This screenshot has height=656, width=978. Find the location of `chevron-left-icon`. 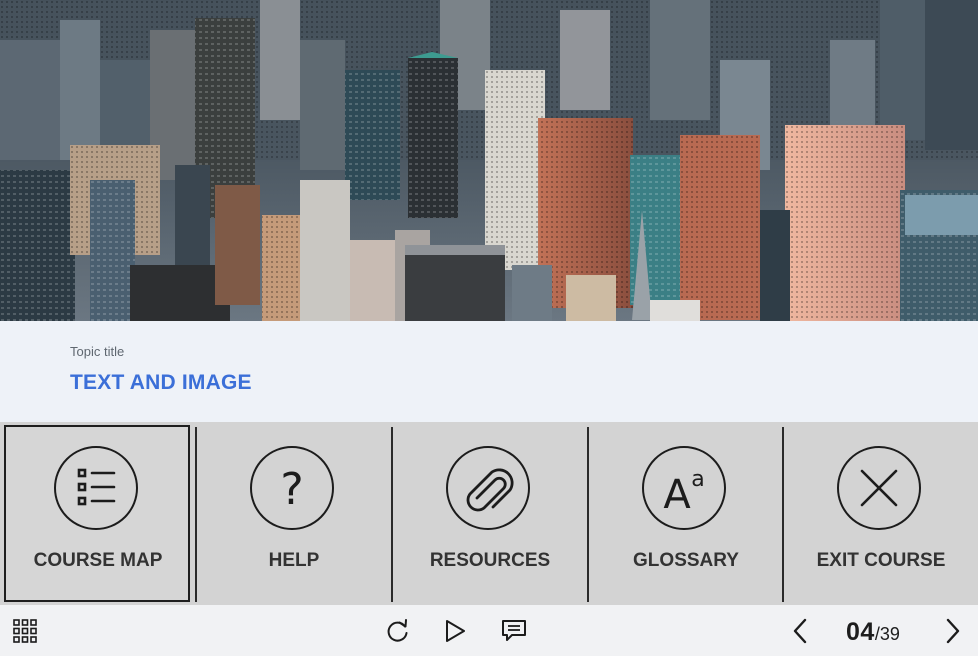

chevron-left-icon is located at coordinates (800, 631).